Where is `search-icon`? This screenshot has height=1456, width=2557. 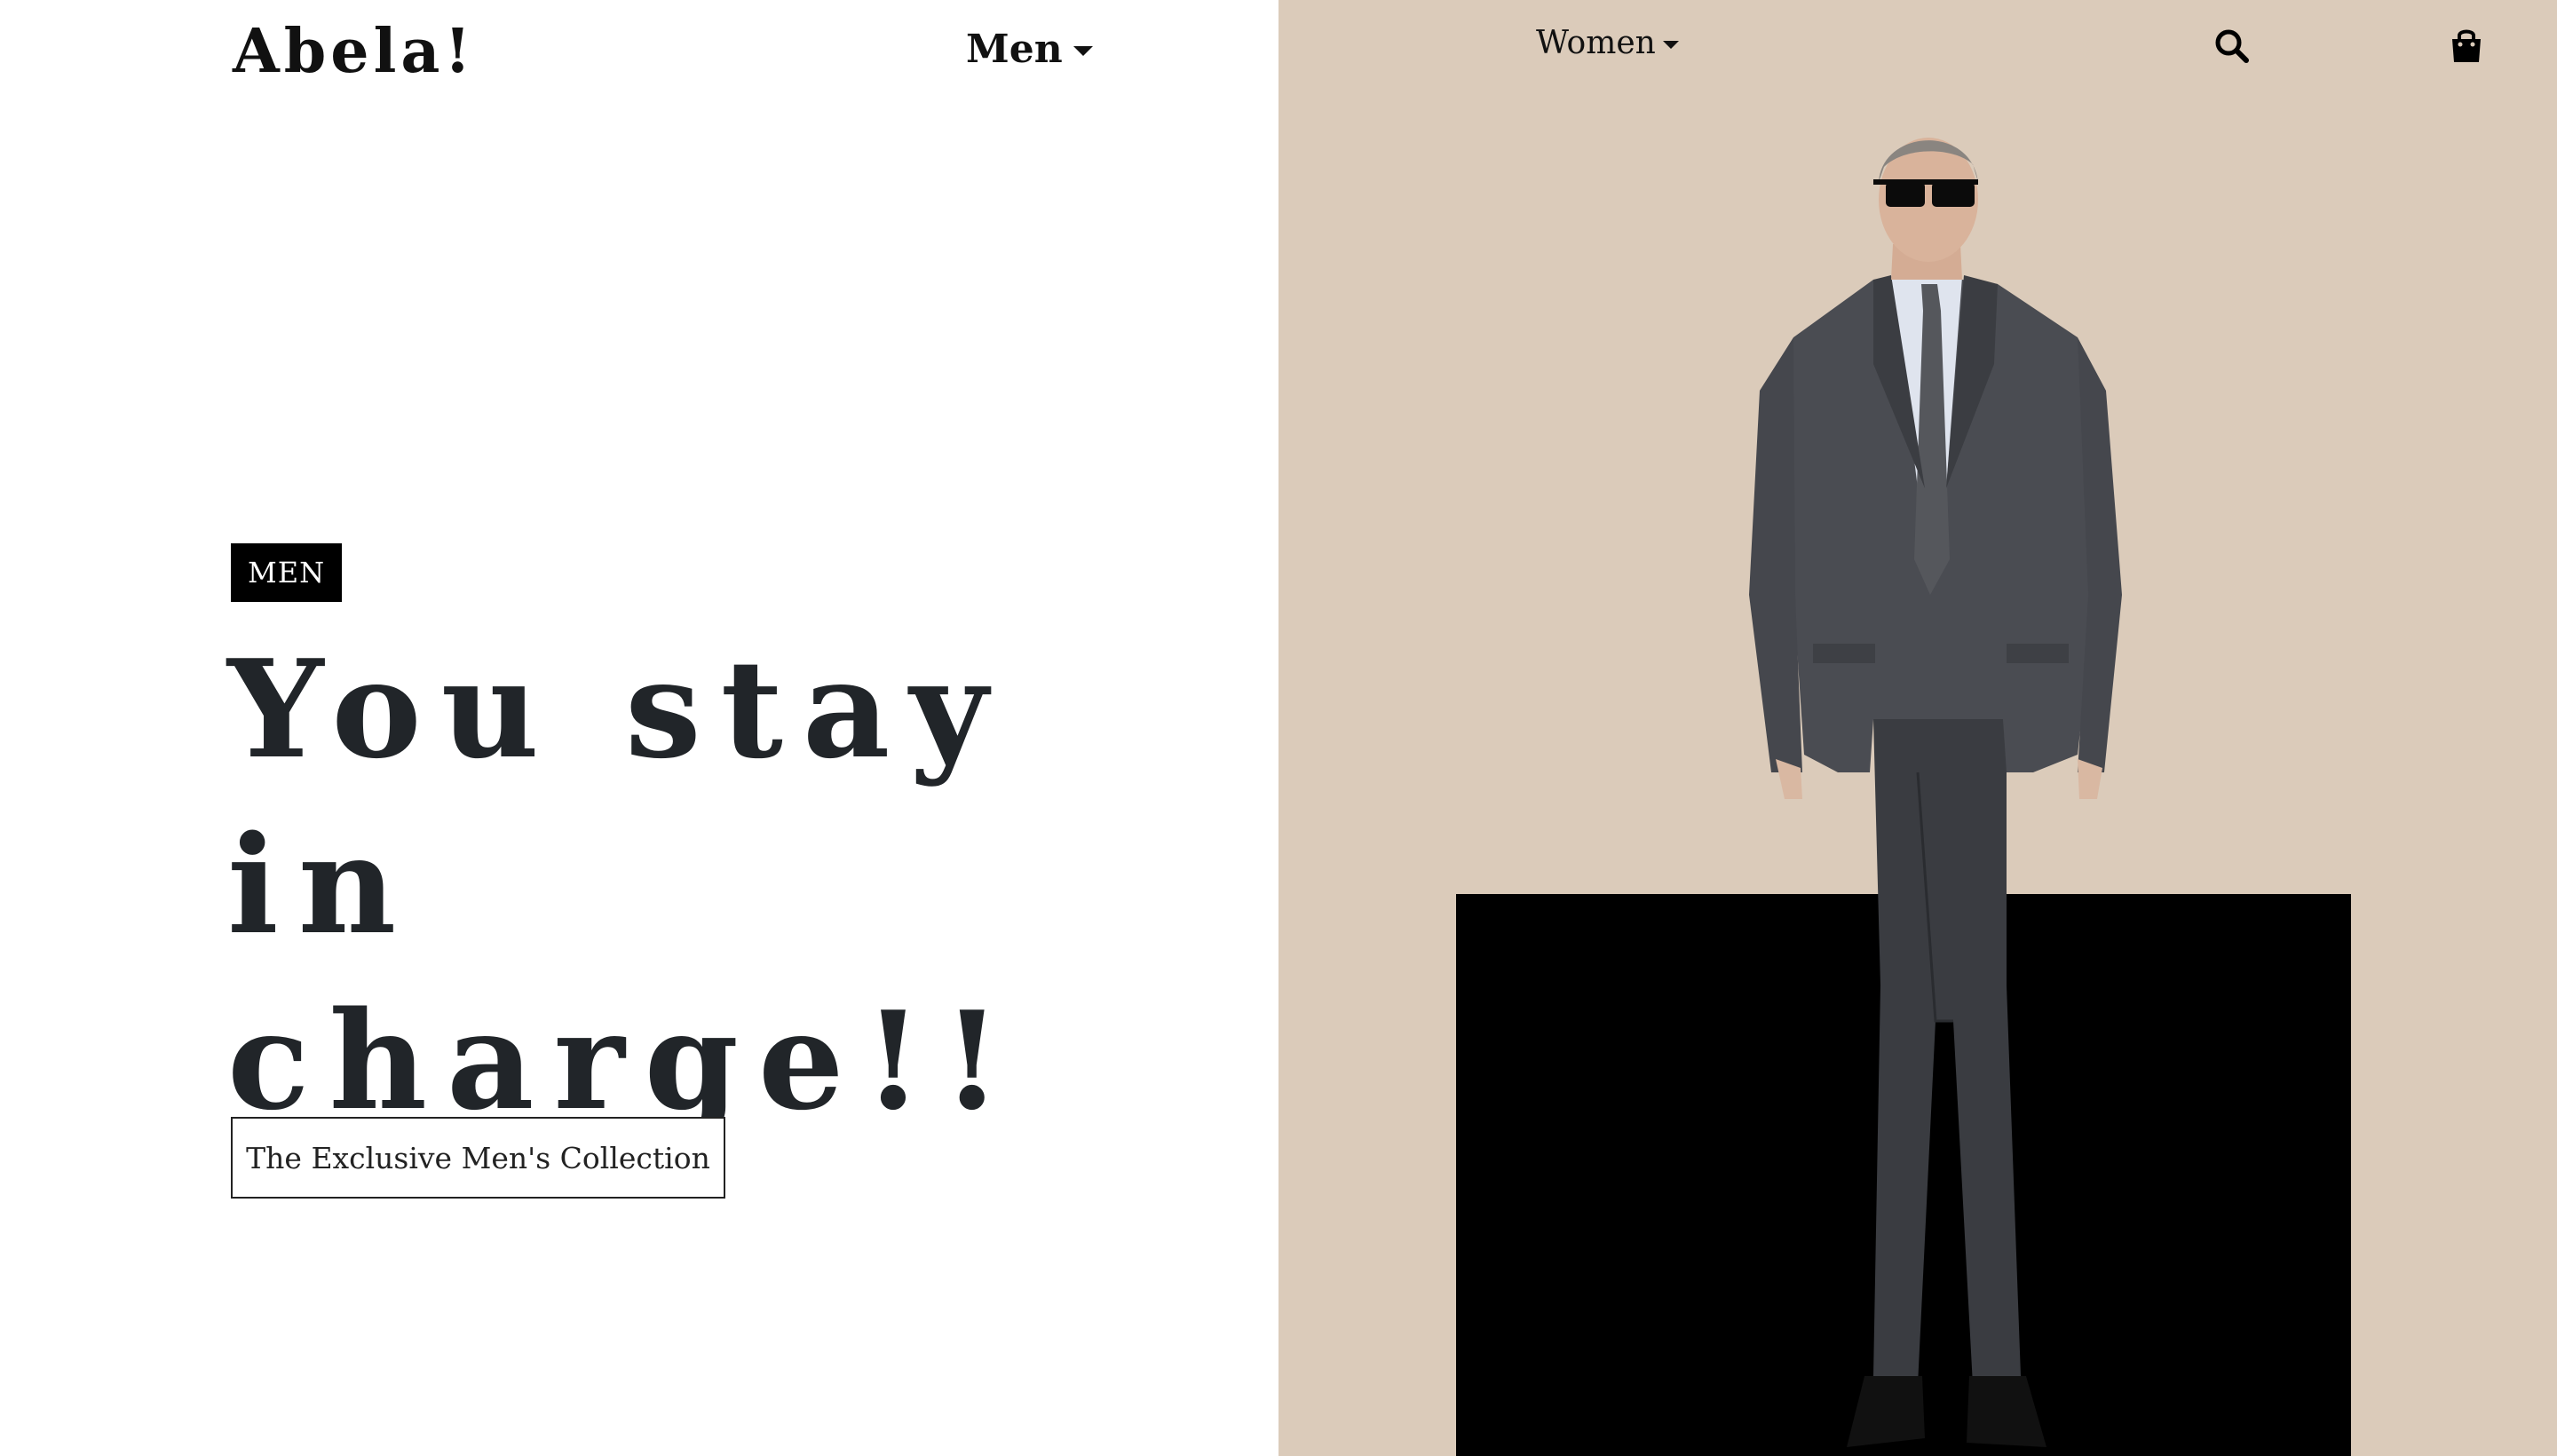 search-icon is located at coordinates (2232, 46).